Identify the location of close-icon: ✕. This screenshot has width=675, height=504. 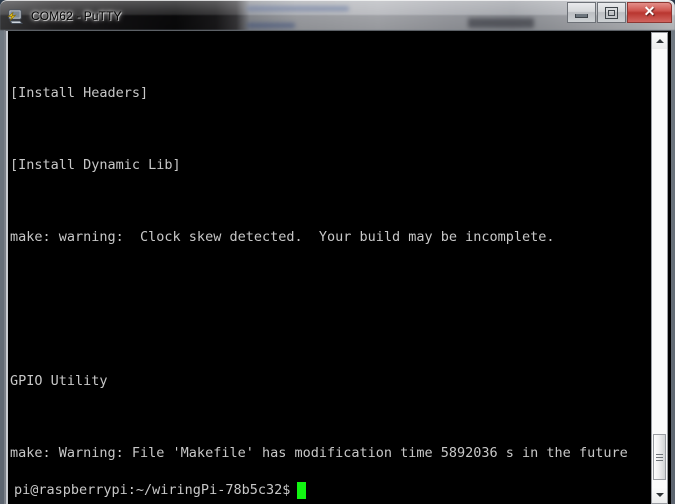
(649, 12).